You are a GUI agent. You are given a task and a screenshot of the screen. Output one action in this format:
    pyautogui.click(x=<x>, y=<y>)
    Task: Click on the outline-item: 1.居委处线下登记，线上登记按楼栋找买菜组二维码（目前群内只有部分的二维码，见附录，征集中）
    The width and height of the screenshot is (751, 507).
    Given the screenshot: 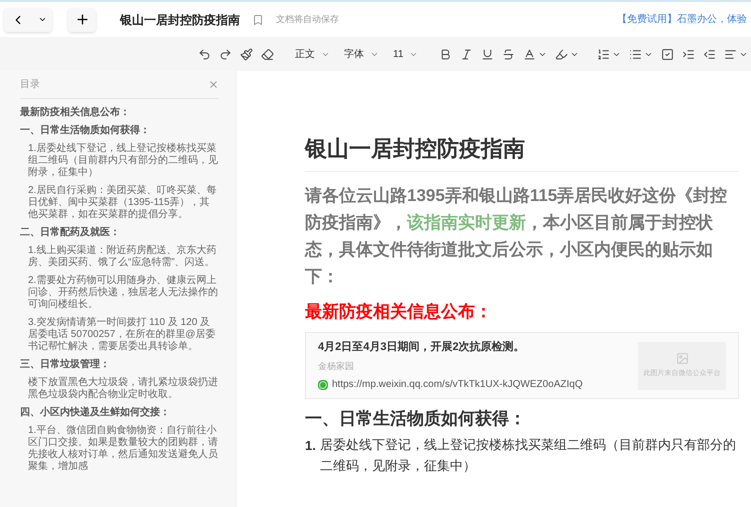 What is the action you would take?
    pyautogui.click(x=119, y=161)
    